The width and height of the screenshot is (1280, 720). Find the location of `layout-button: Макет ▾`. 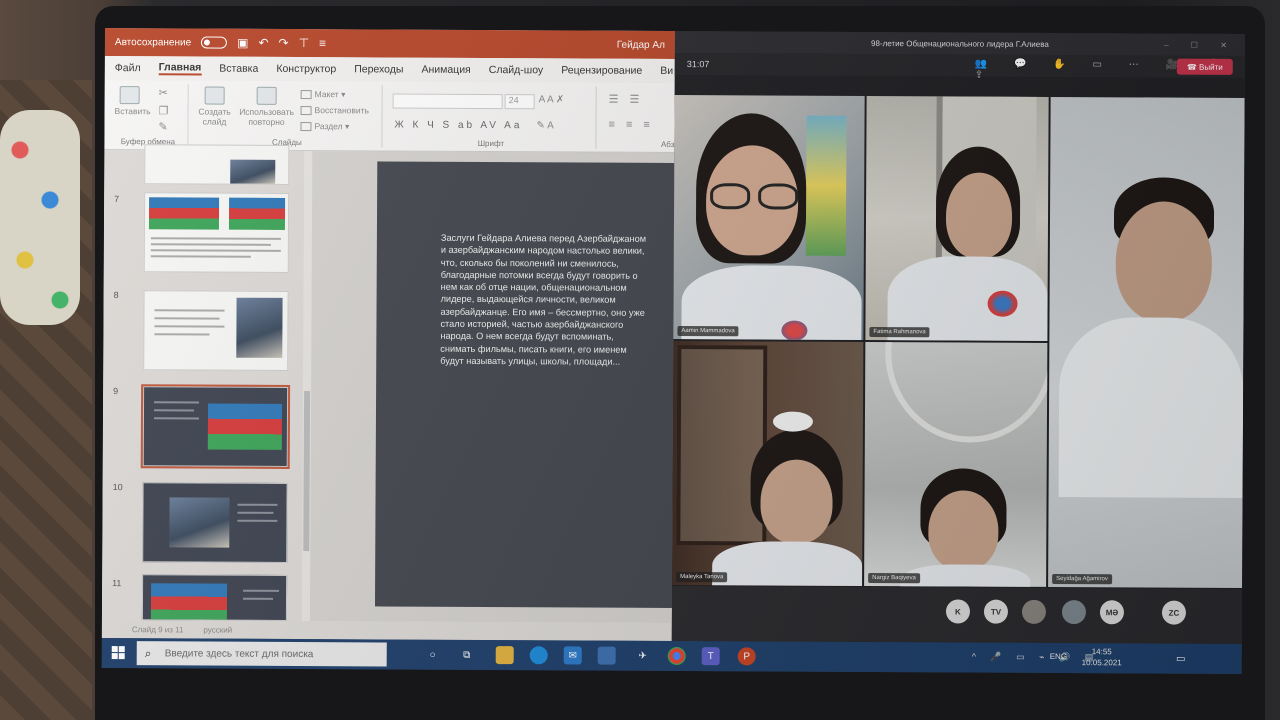

layout-button: Макет ▾ is located at coordinates (322, 94).